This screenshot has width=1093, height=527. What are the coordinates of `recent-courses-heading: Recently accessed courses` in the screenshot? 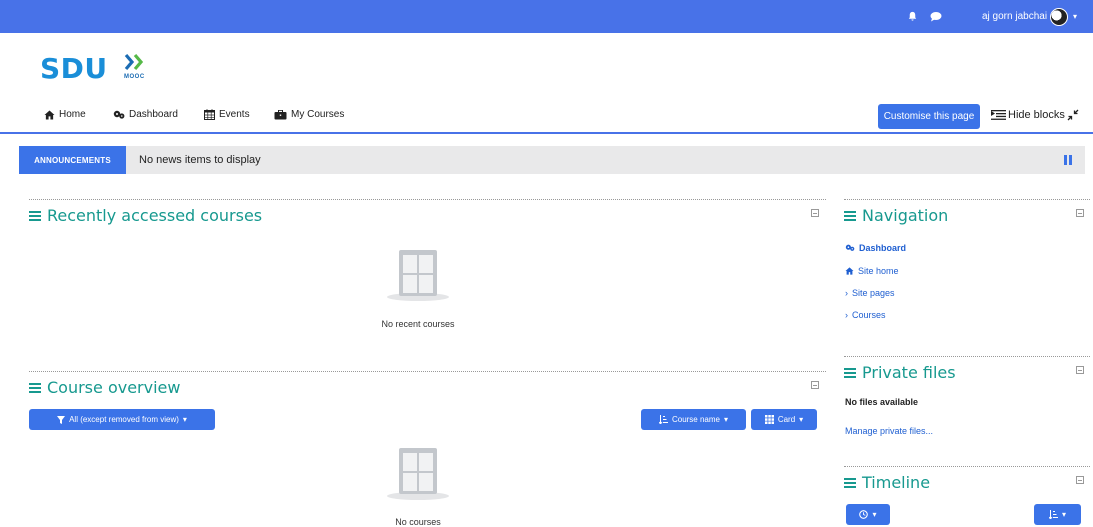 It's located at (155, 215).